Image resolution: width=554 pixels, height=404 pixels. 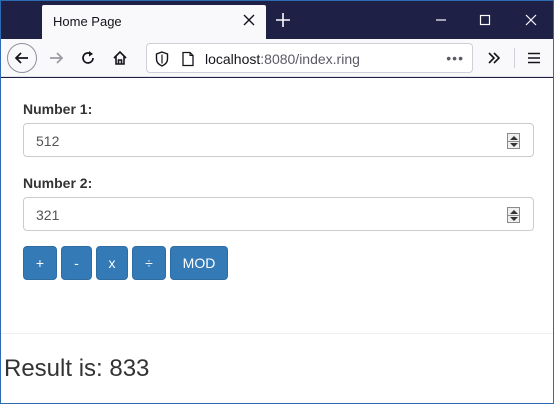 I want to click on number2-value: 321, so click(x=48, y=215).